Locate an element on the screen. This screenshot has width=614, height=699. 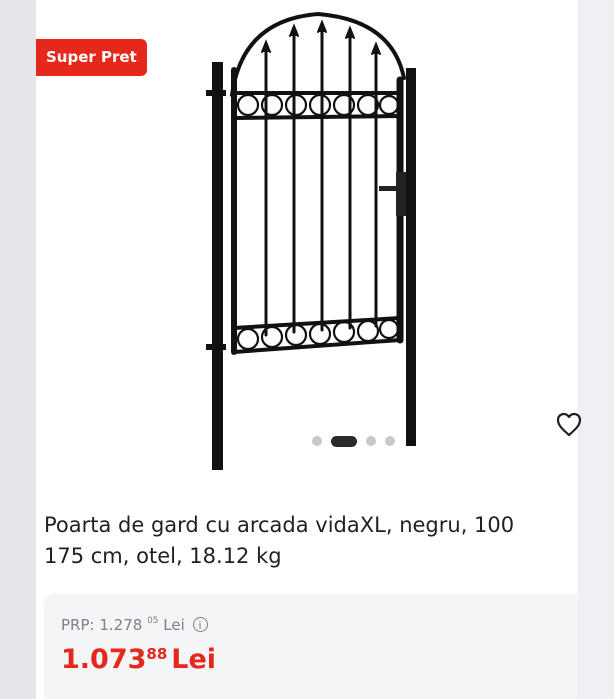
current-price: 1.07388 Lei is located at coordinates (138, 659).